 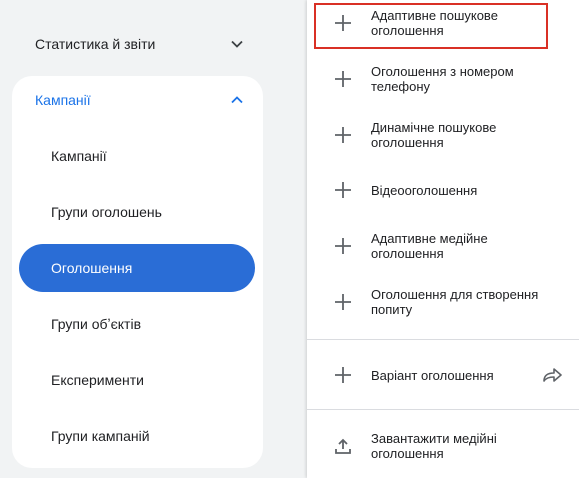 I want to click on nav-item-label: Оголошення, so click(x=92, y=268).